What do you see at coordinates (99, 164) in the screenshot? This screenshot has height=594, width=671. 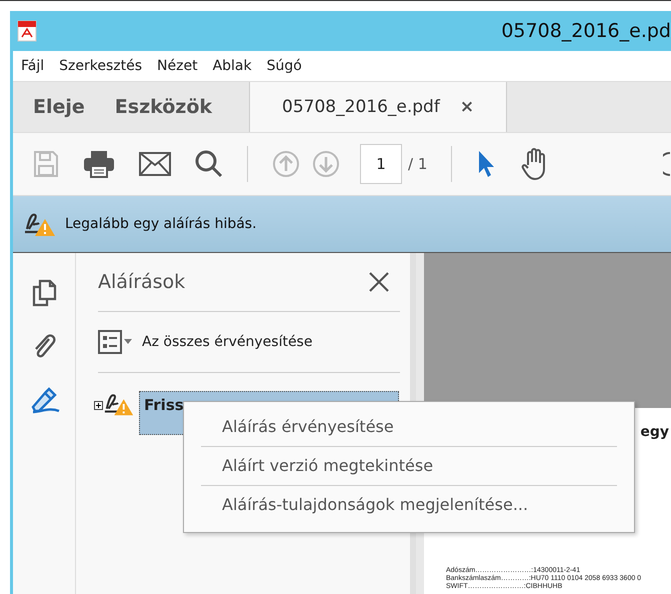 I see `print-icon` at bounding box center [99, 164].